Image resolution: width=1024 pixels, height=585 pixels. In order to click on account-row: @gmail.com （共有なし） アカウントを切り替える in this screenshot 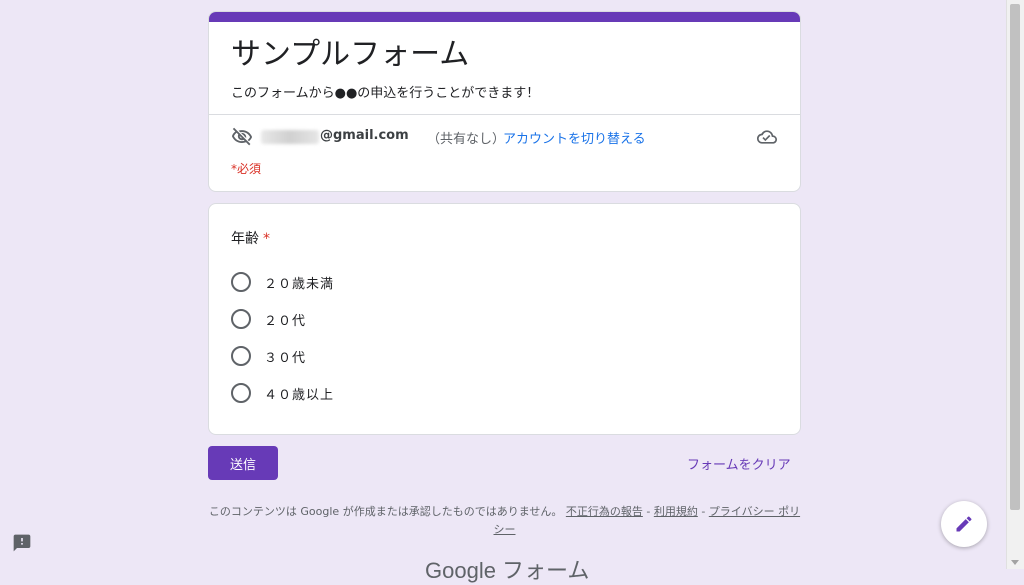, I will do `click(505, 137)`.